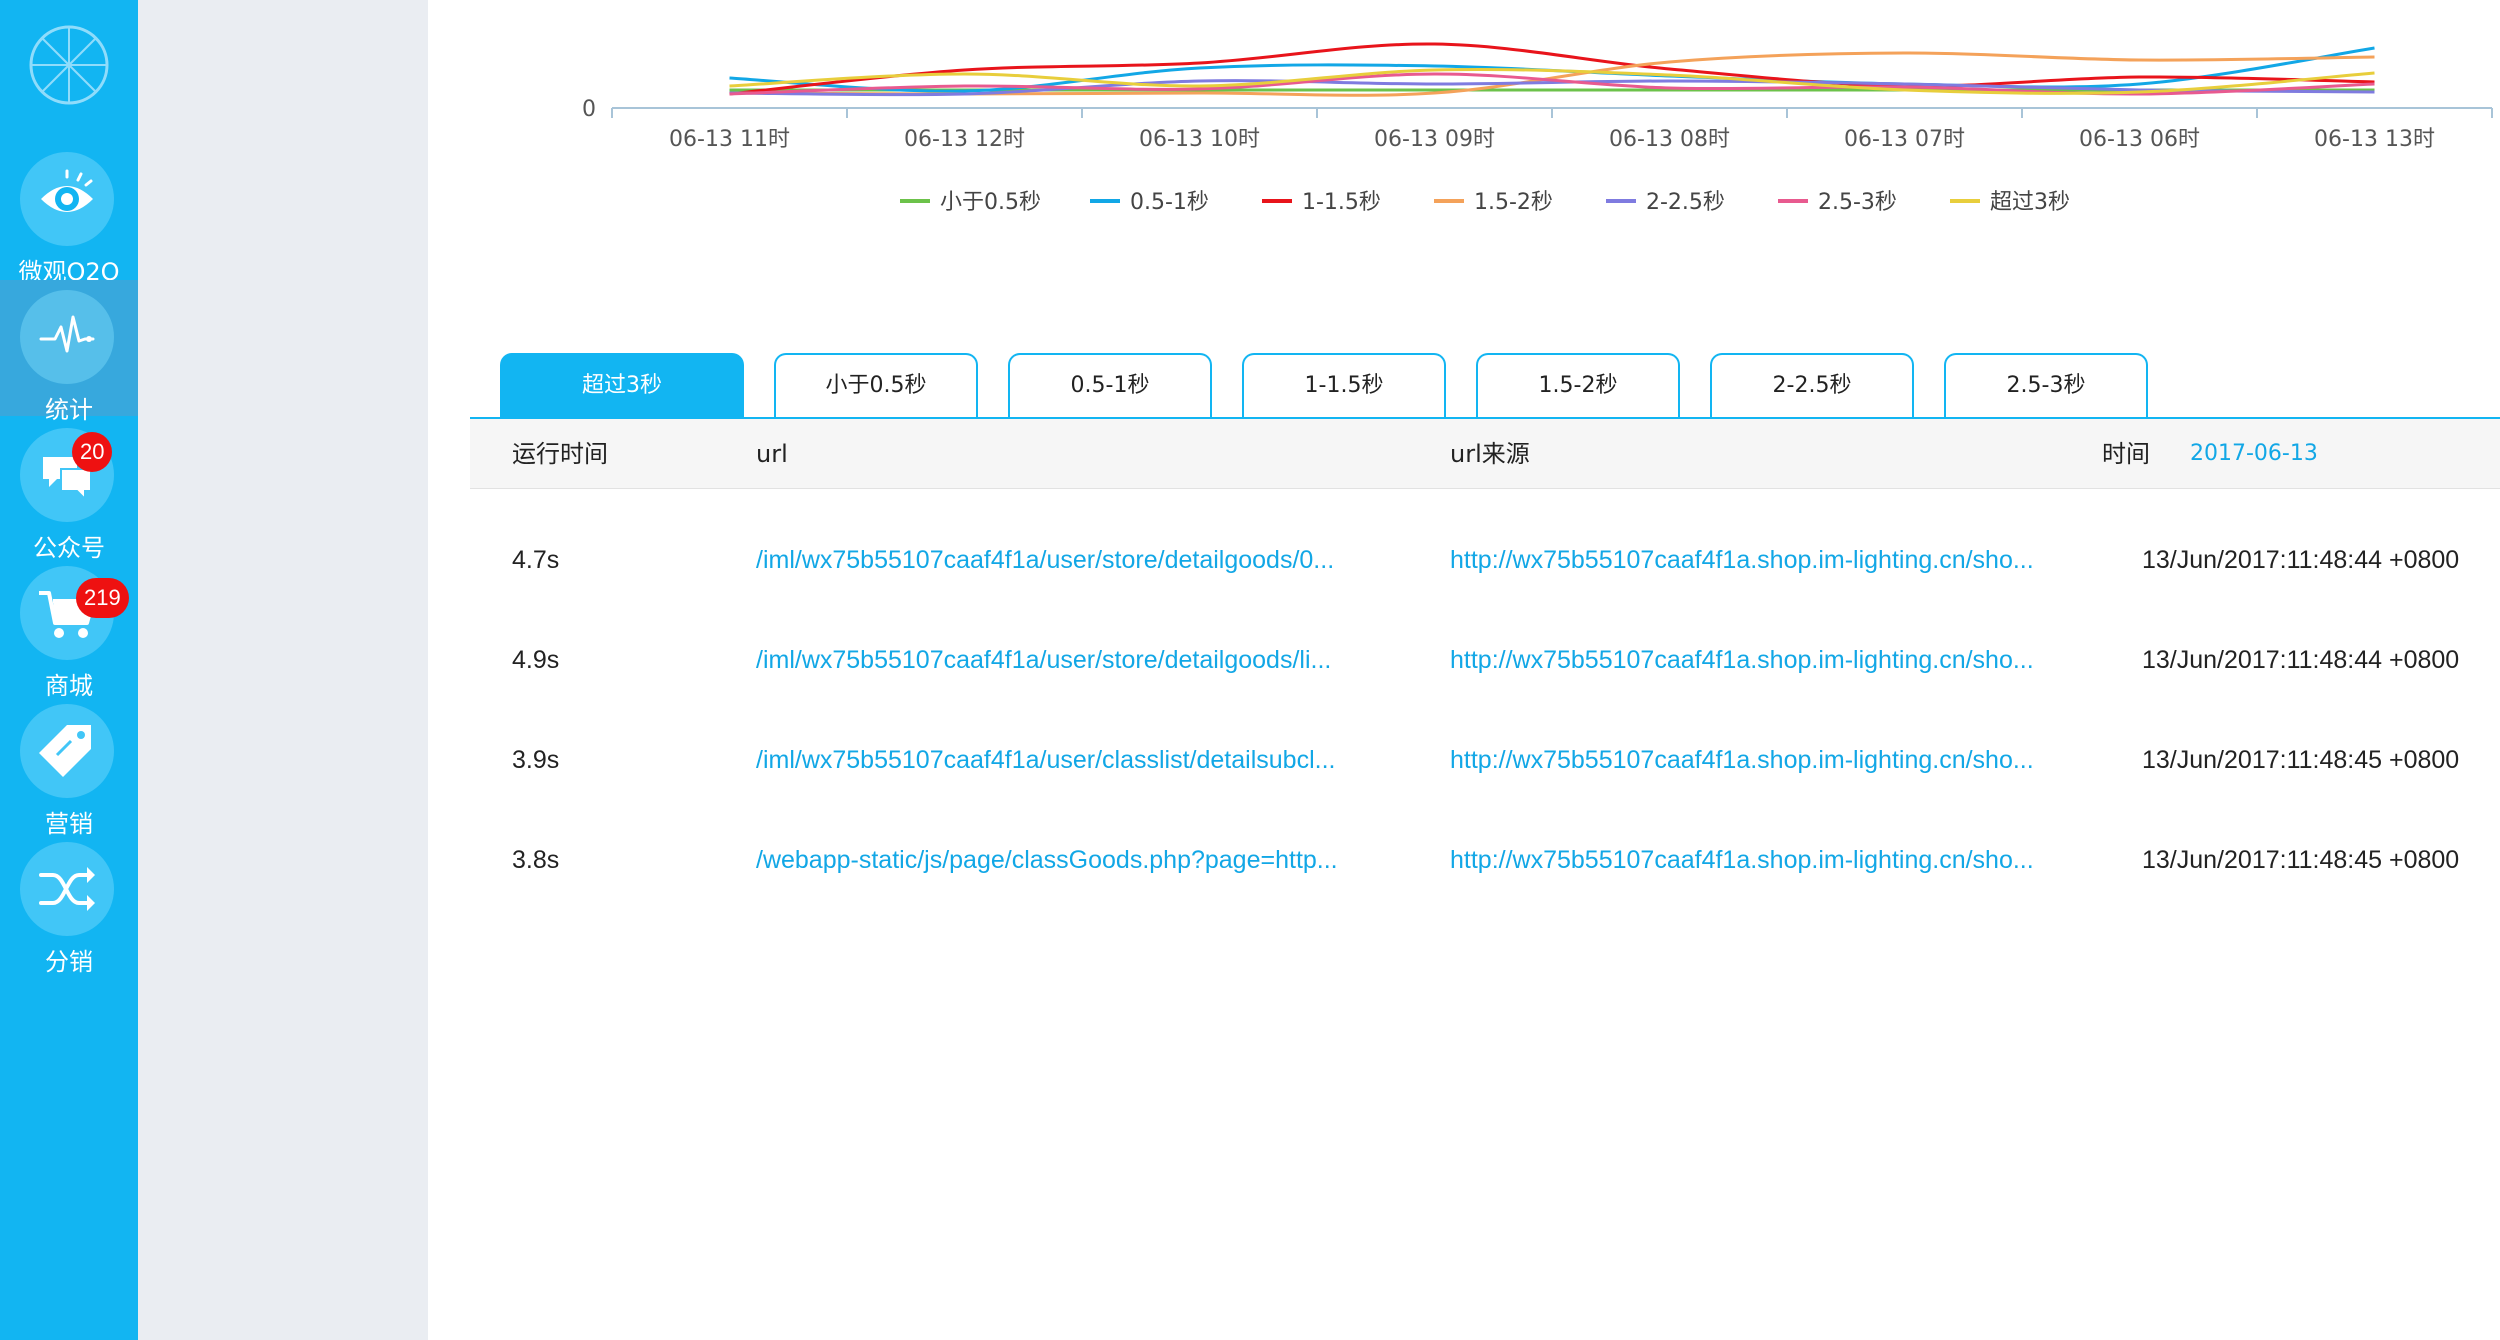  What do you see at coordinates (1857, 202) in the screenshot?
I see `legend-label: 2.5-3秒` at bounding box center [1857, 202].